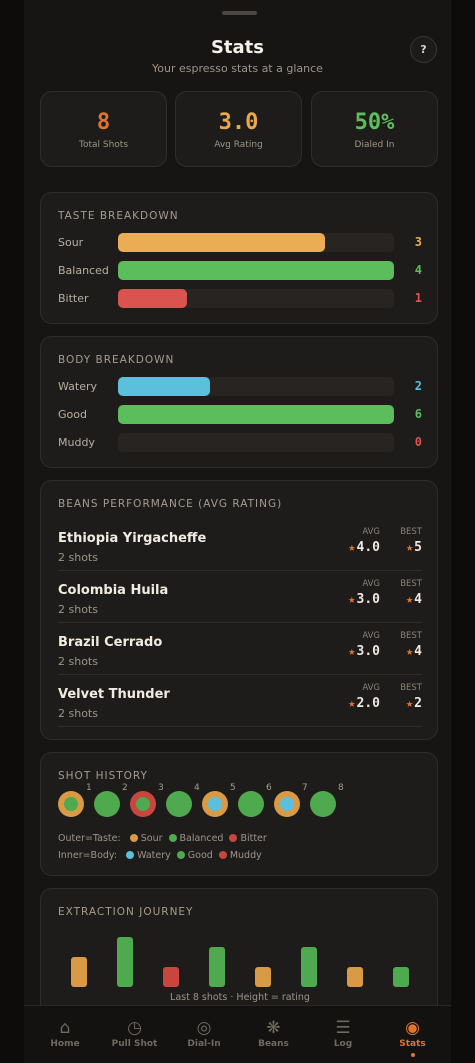  What do you see at coordinates (183, 800) in the screenshot?
I see `shot-history-dot: 4` at bounding box center [183, 800].